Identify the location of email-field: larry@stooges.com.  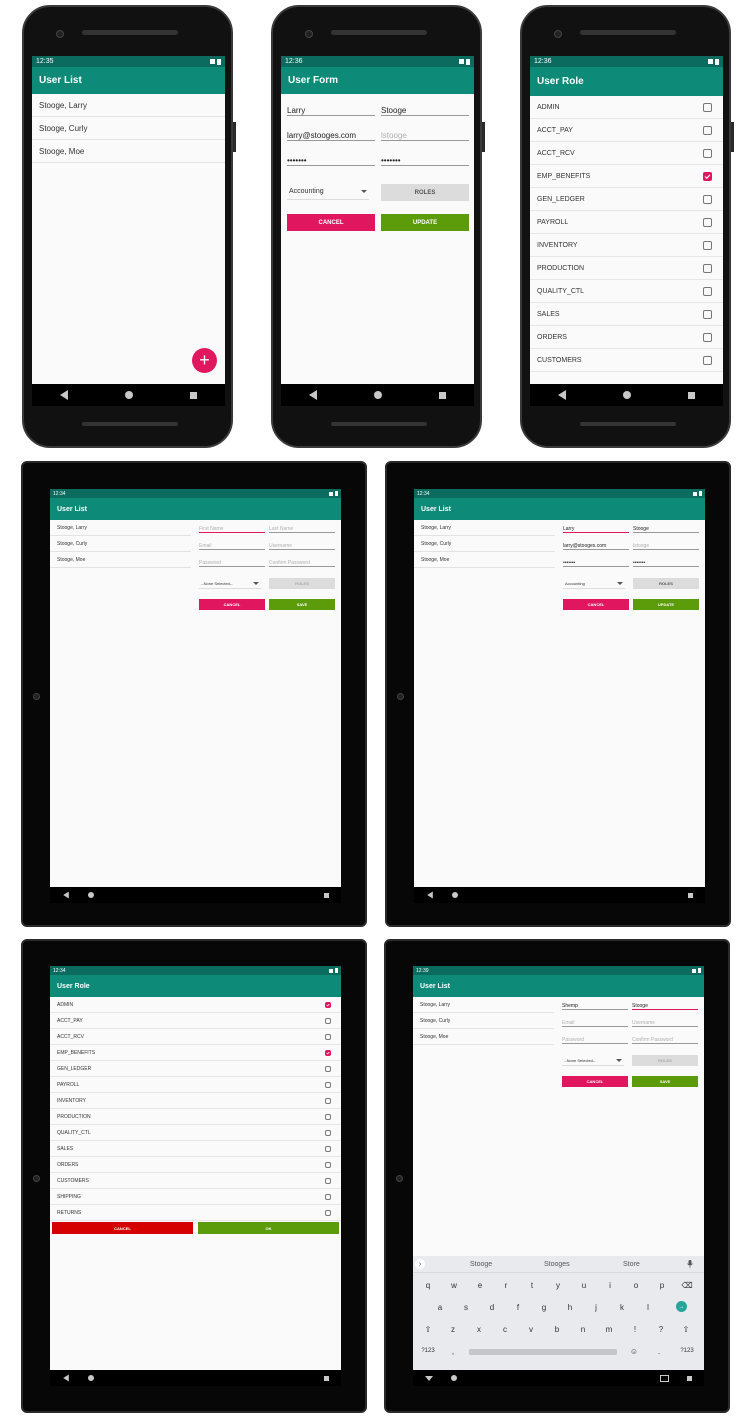
(596, 545).